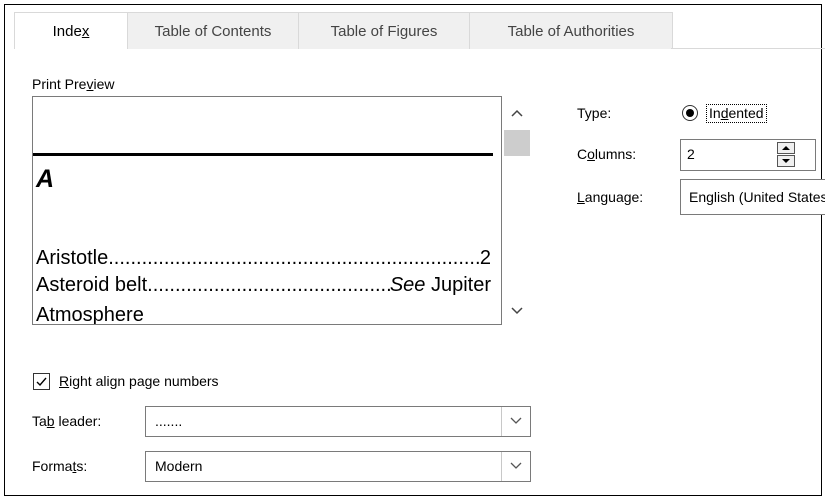  Describe the element at coordinates (748, 48) in the screenshot. I see `tab-divider` at that location.